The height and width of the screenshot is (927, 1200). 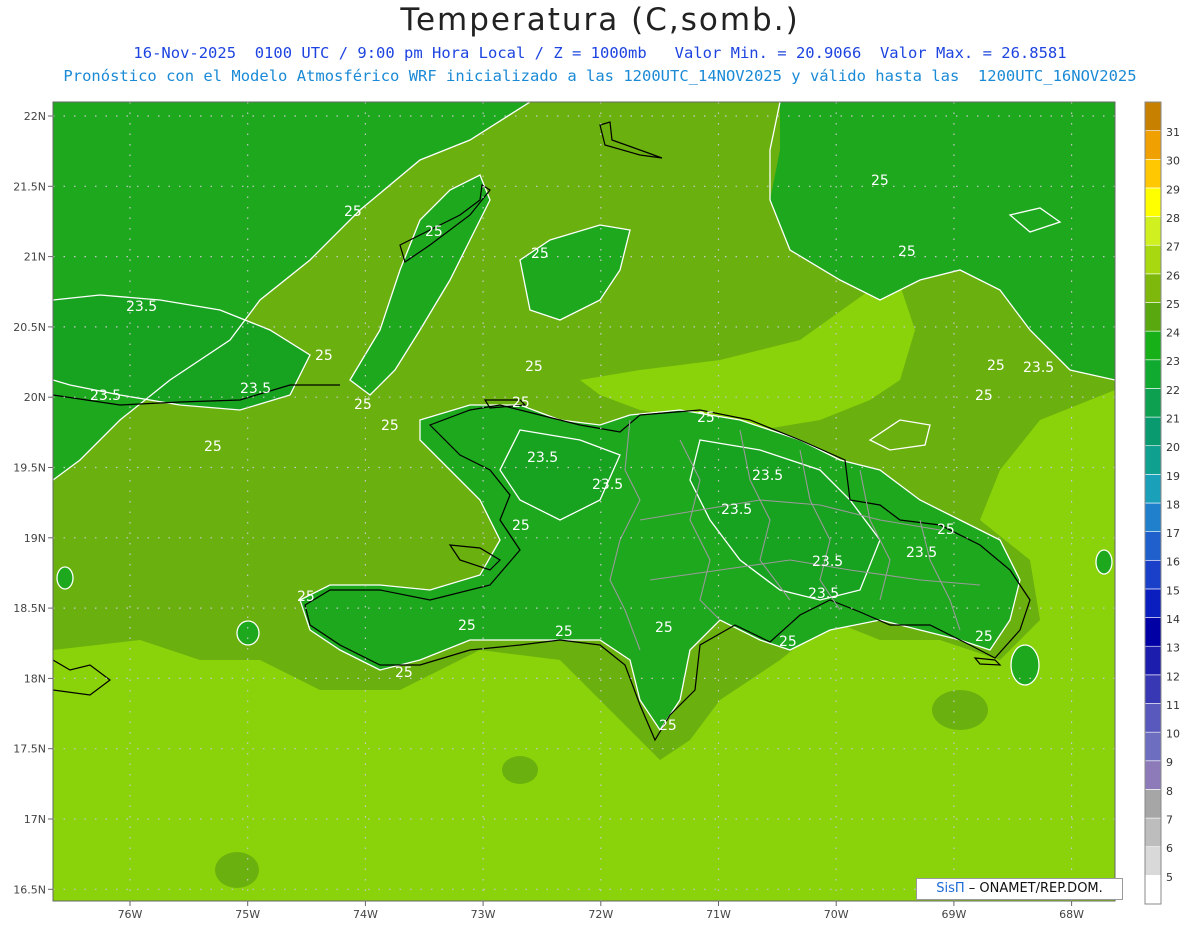 I want to click on lon-label: 70W, so click(x=836, y=914).